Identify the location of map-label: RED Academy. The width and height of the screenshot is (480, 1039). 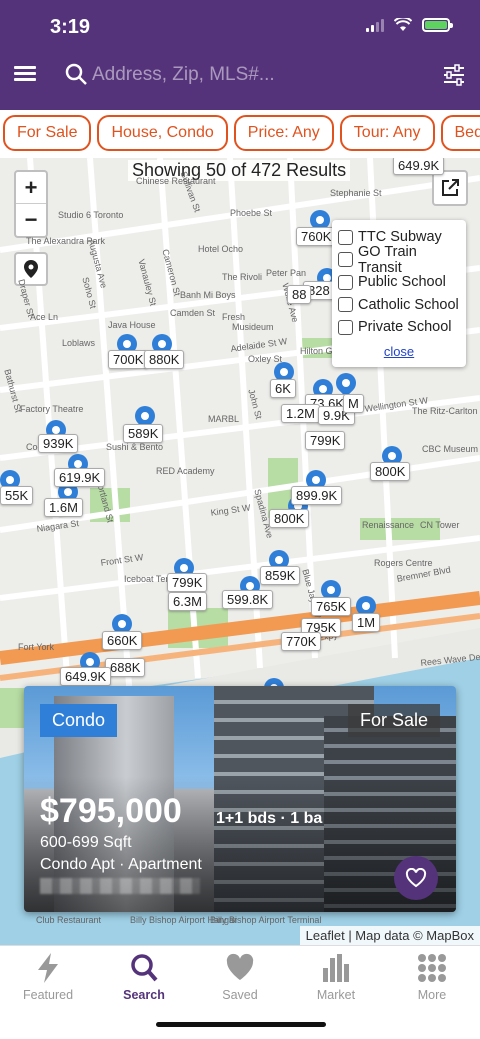
(185, 471).